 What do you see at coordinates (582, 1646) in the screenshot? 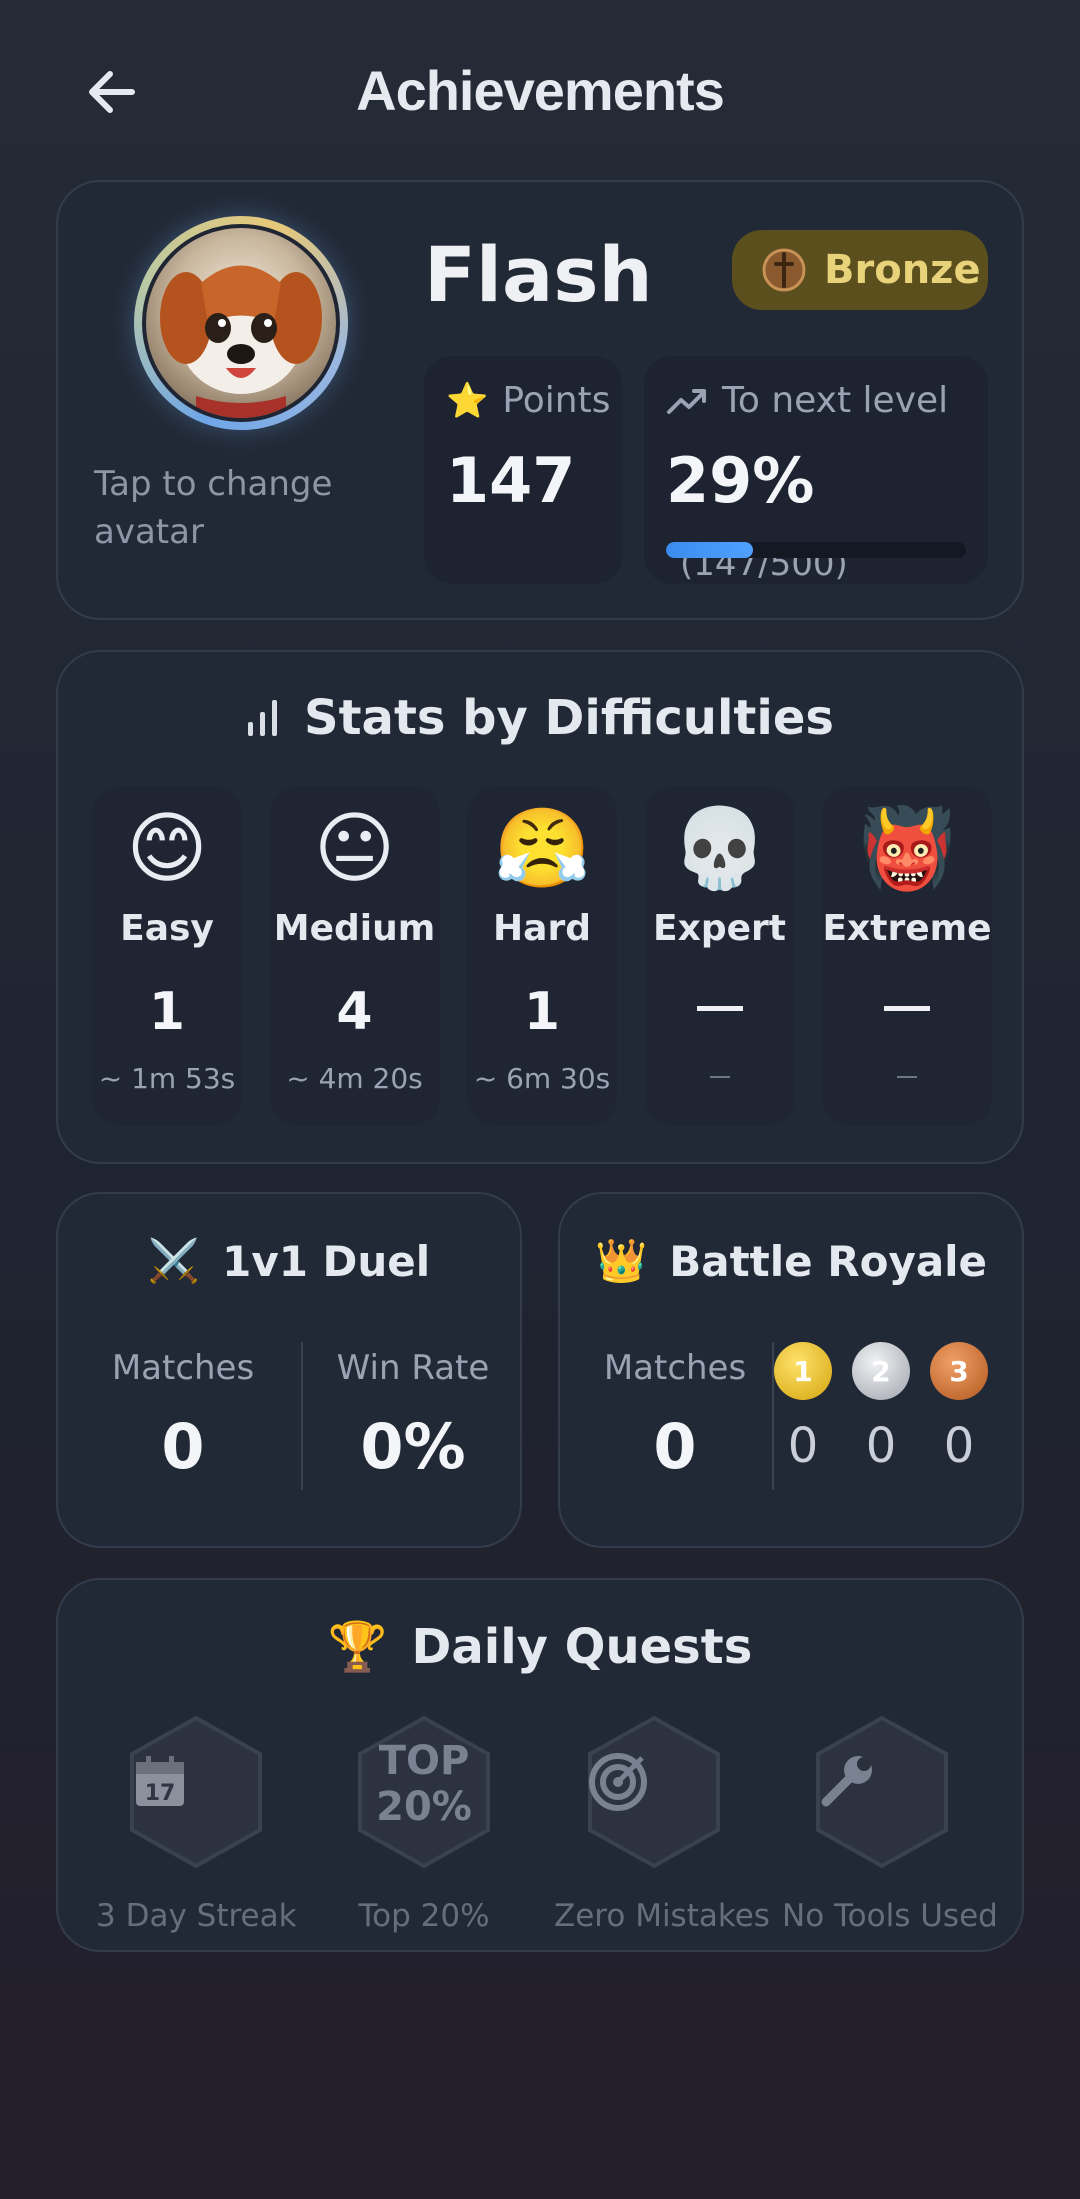
I see `section-title: Daily Quests` at bounding box center [582, 1646].